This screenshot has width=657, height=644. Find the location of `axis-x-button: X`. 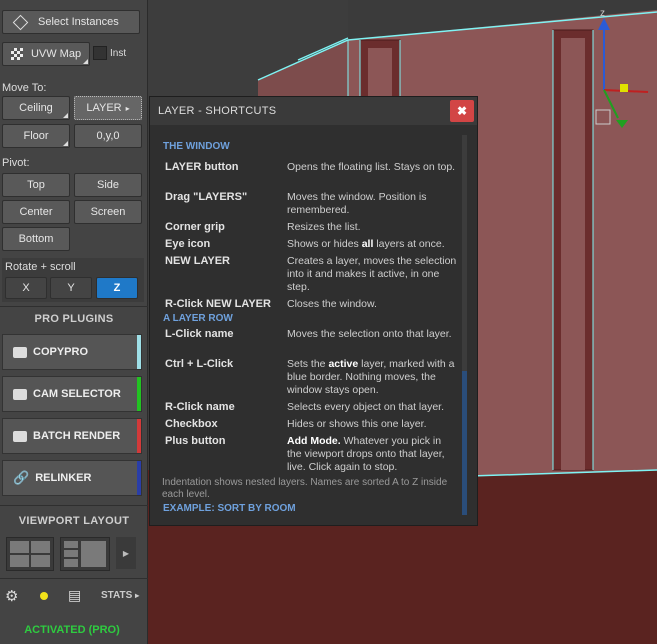

axis-x-button: X is located at coordinates (26, 288).